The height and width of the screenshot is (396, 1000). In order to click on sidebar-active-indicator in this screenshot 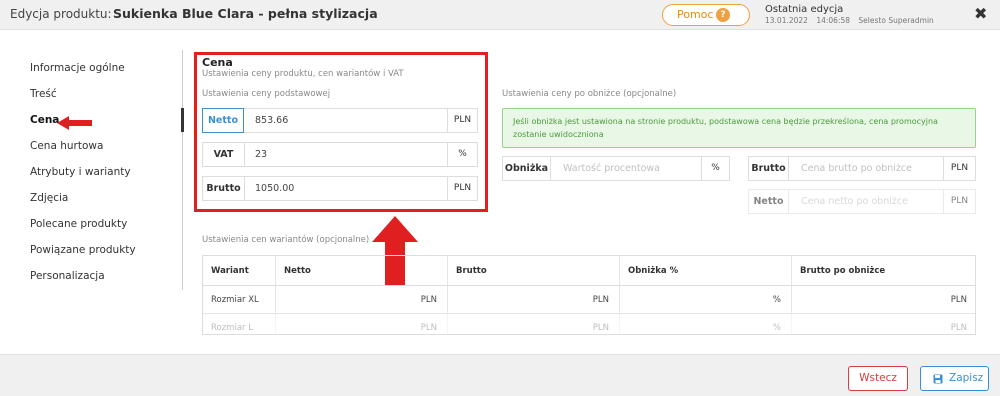, I will do `click(182, 120)`.